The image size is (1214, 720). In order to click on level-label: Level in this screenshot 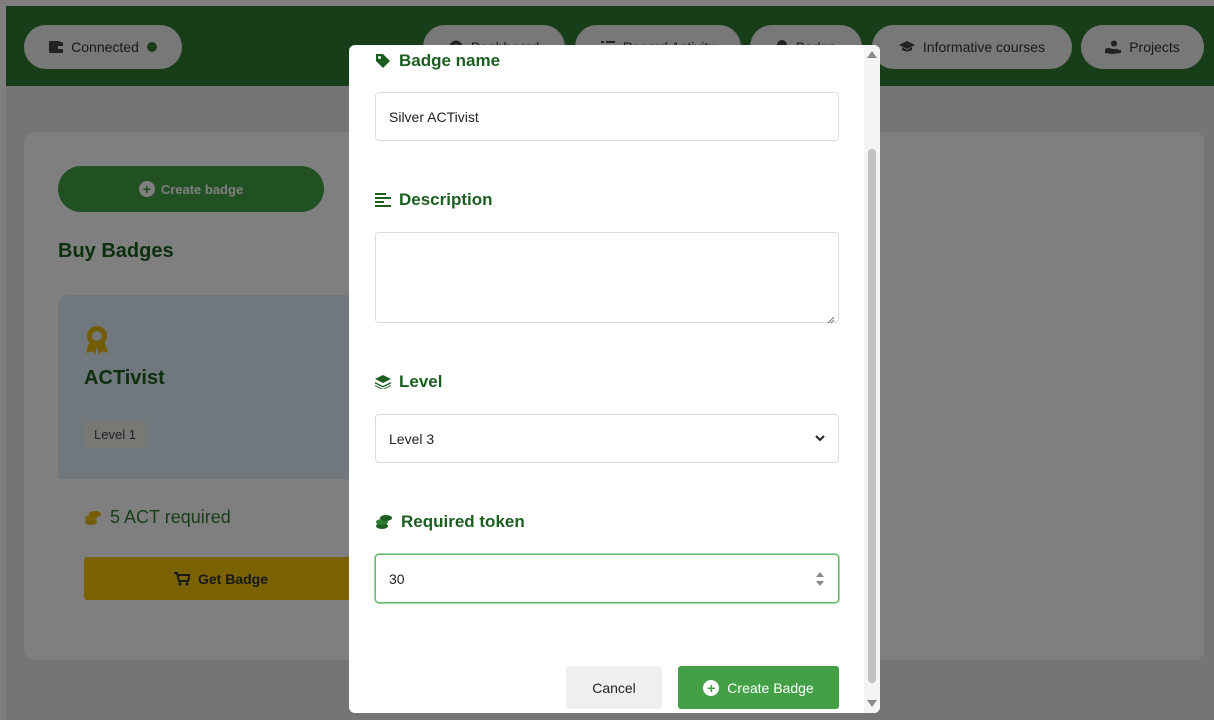, I will do `click(408, 382)`.